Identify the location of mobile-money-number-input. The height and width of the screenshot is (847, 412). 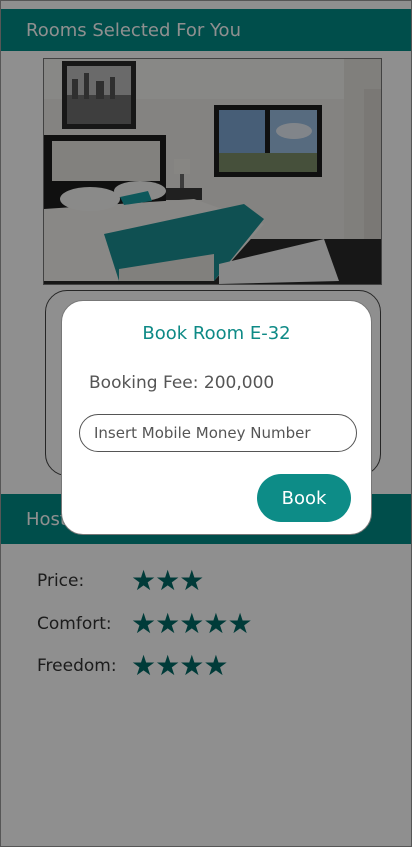
(218, 433).